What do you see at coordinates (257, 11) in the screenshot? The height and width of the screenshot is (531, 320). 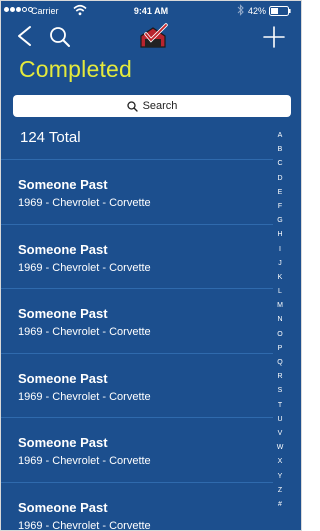 I see `battery-percentage: 42%` at bounding box center [257, 11].